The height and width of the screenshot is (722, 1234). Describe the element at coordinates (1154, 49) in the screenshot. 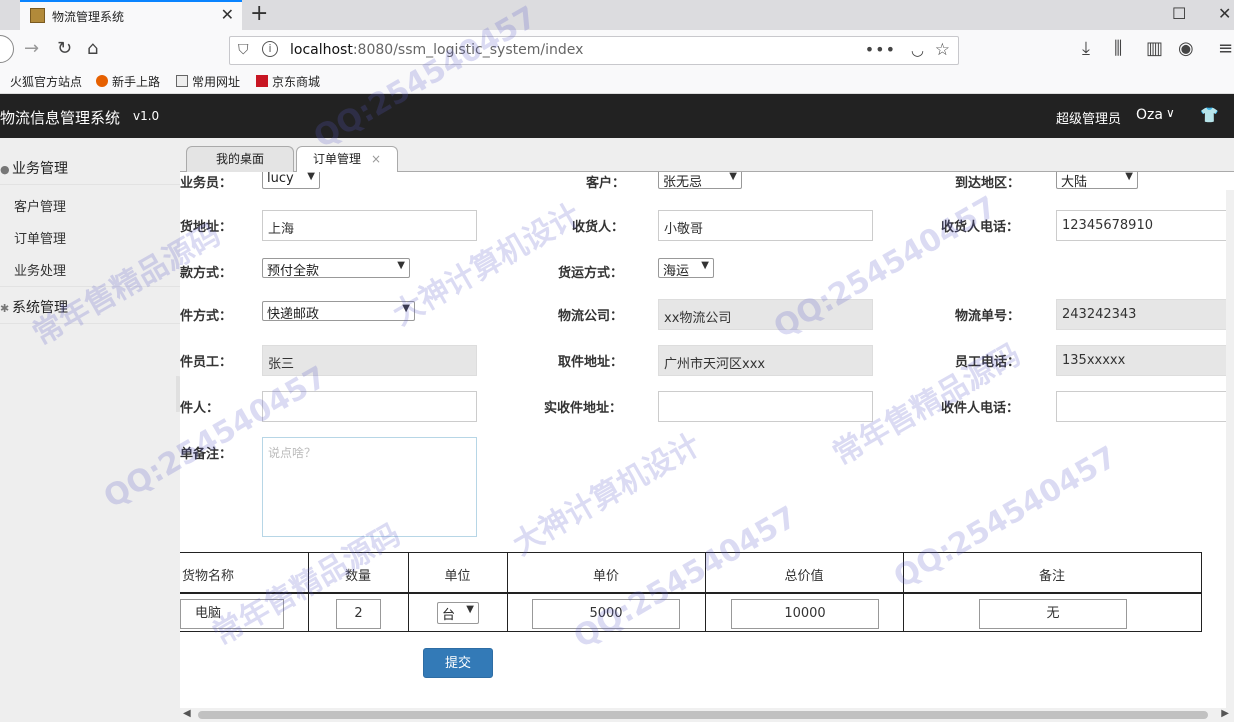

I see `sidebar-toggle-icon: ▥` at that location.